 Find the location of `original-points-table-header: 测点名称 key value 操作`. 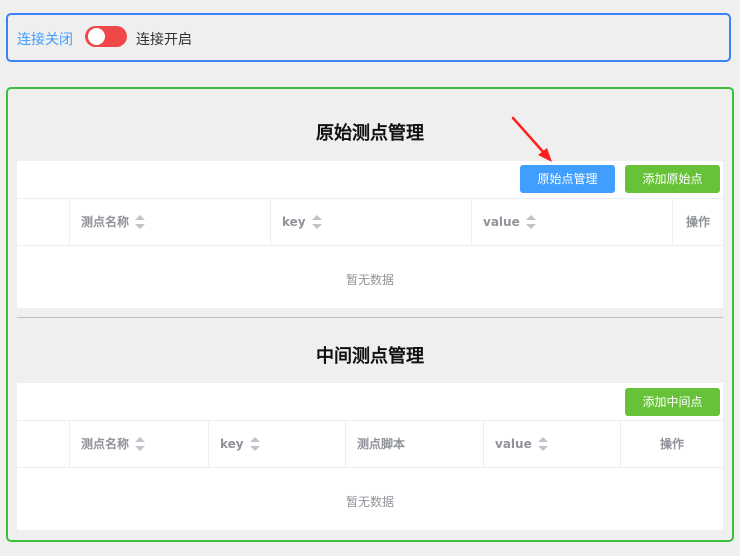

original-points-table-header: 测点名称 key value 操作 is located at coordinates (370, 222).